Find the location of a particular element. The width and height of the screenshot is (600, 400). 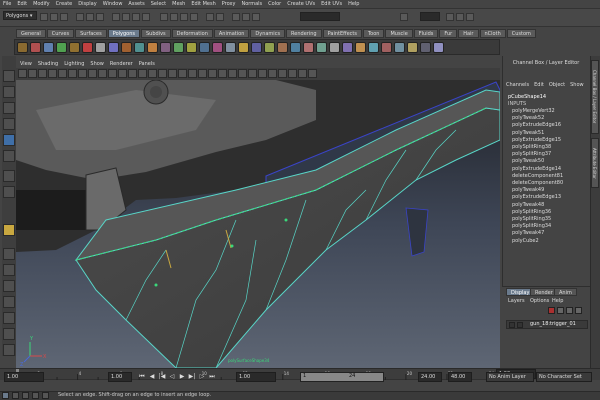

input-node: polyExtrudeEdge13 is located at coordinates (536, 197).